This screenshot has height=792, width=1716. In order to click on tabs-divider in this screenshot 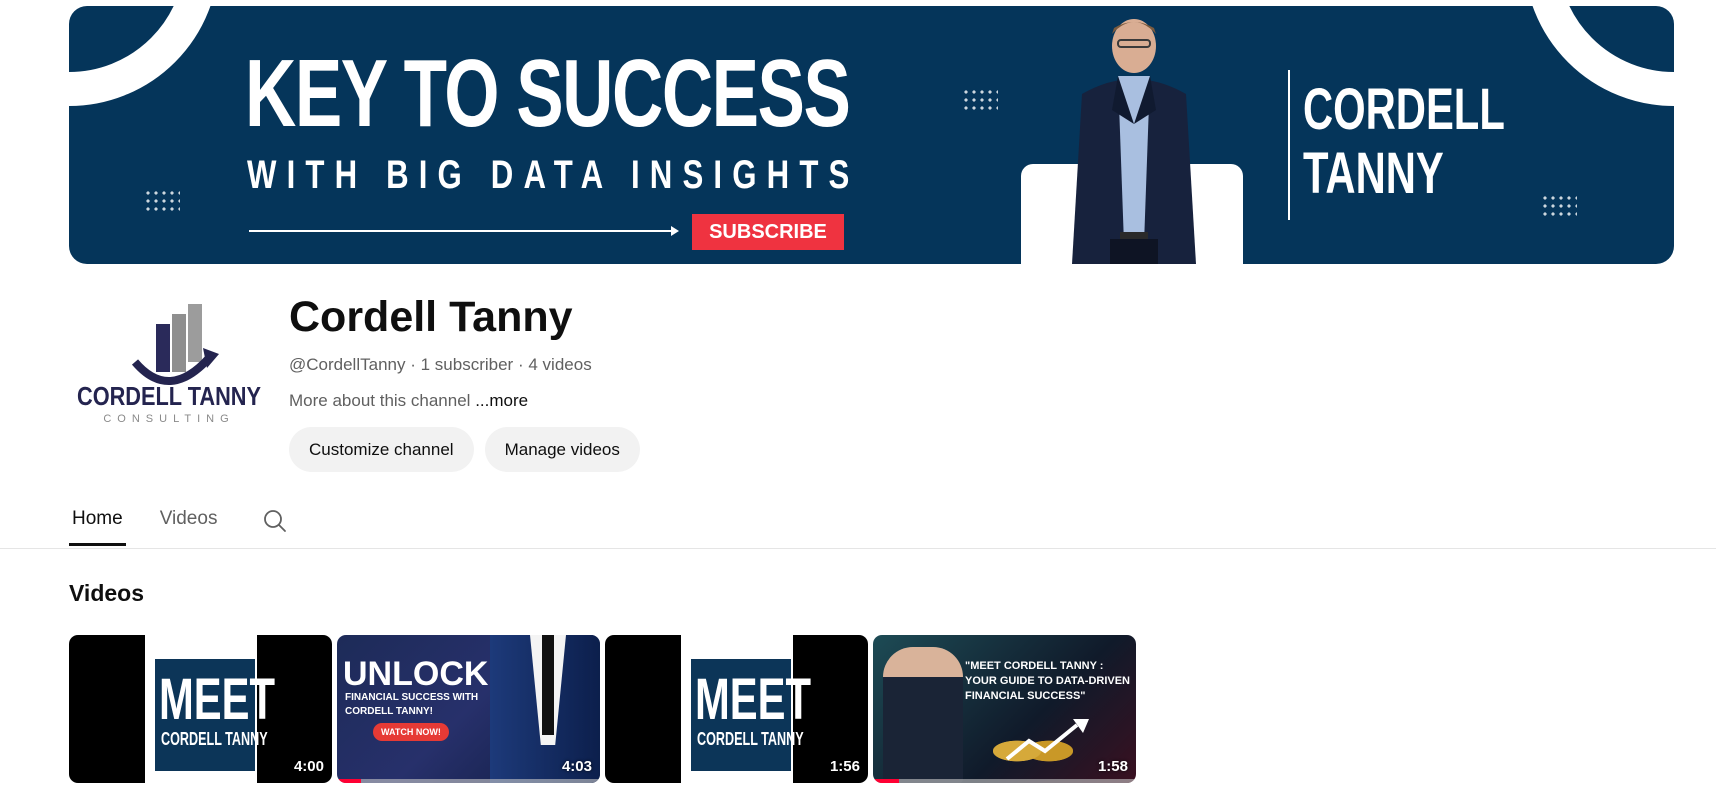, I will do `click(858, 548)`.